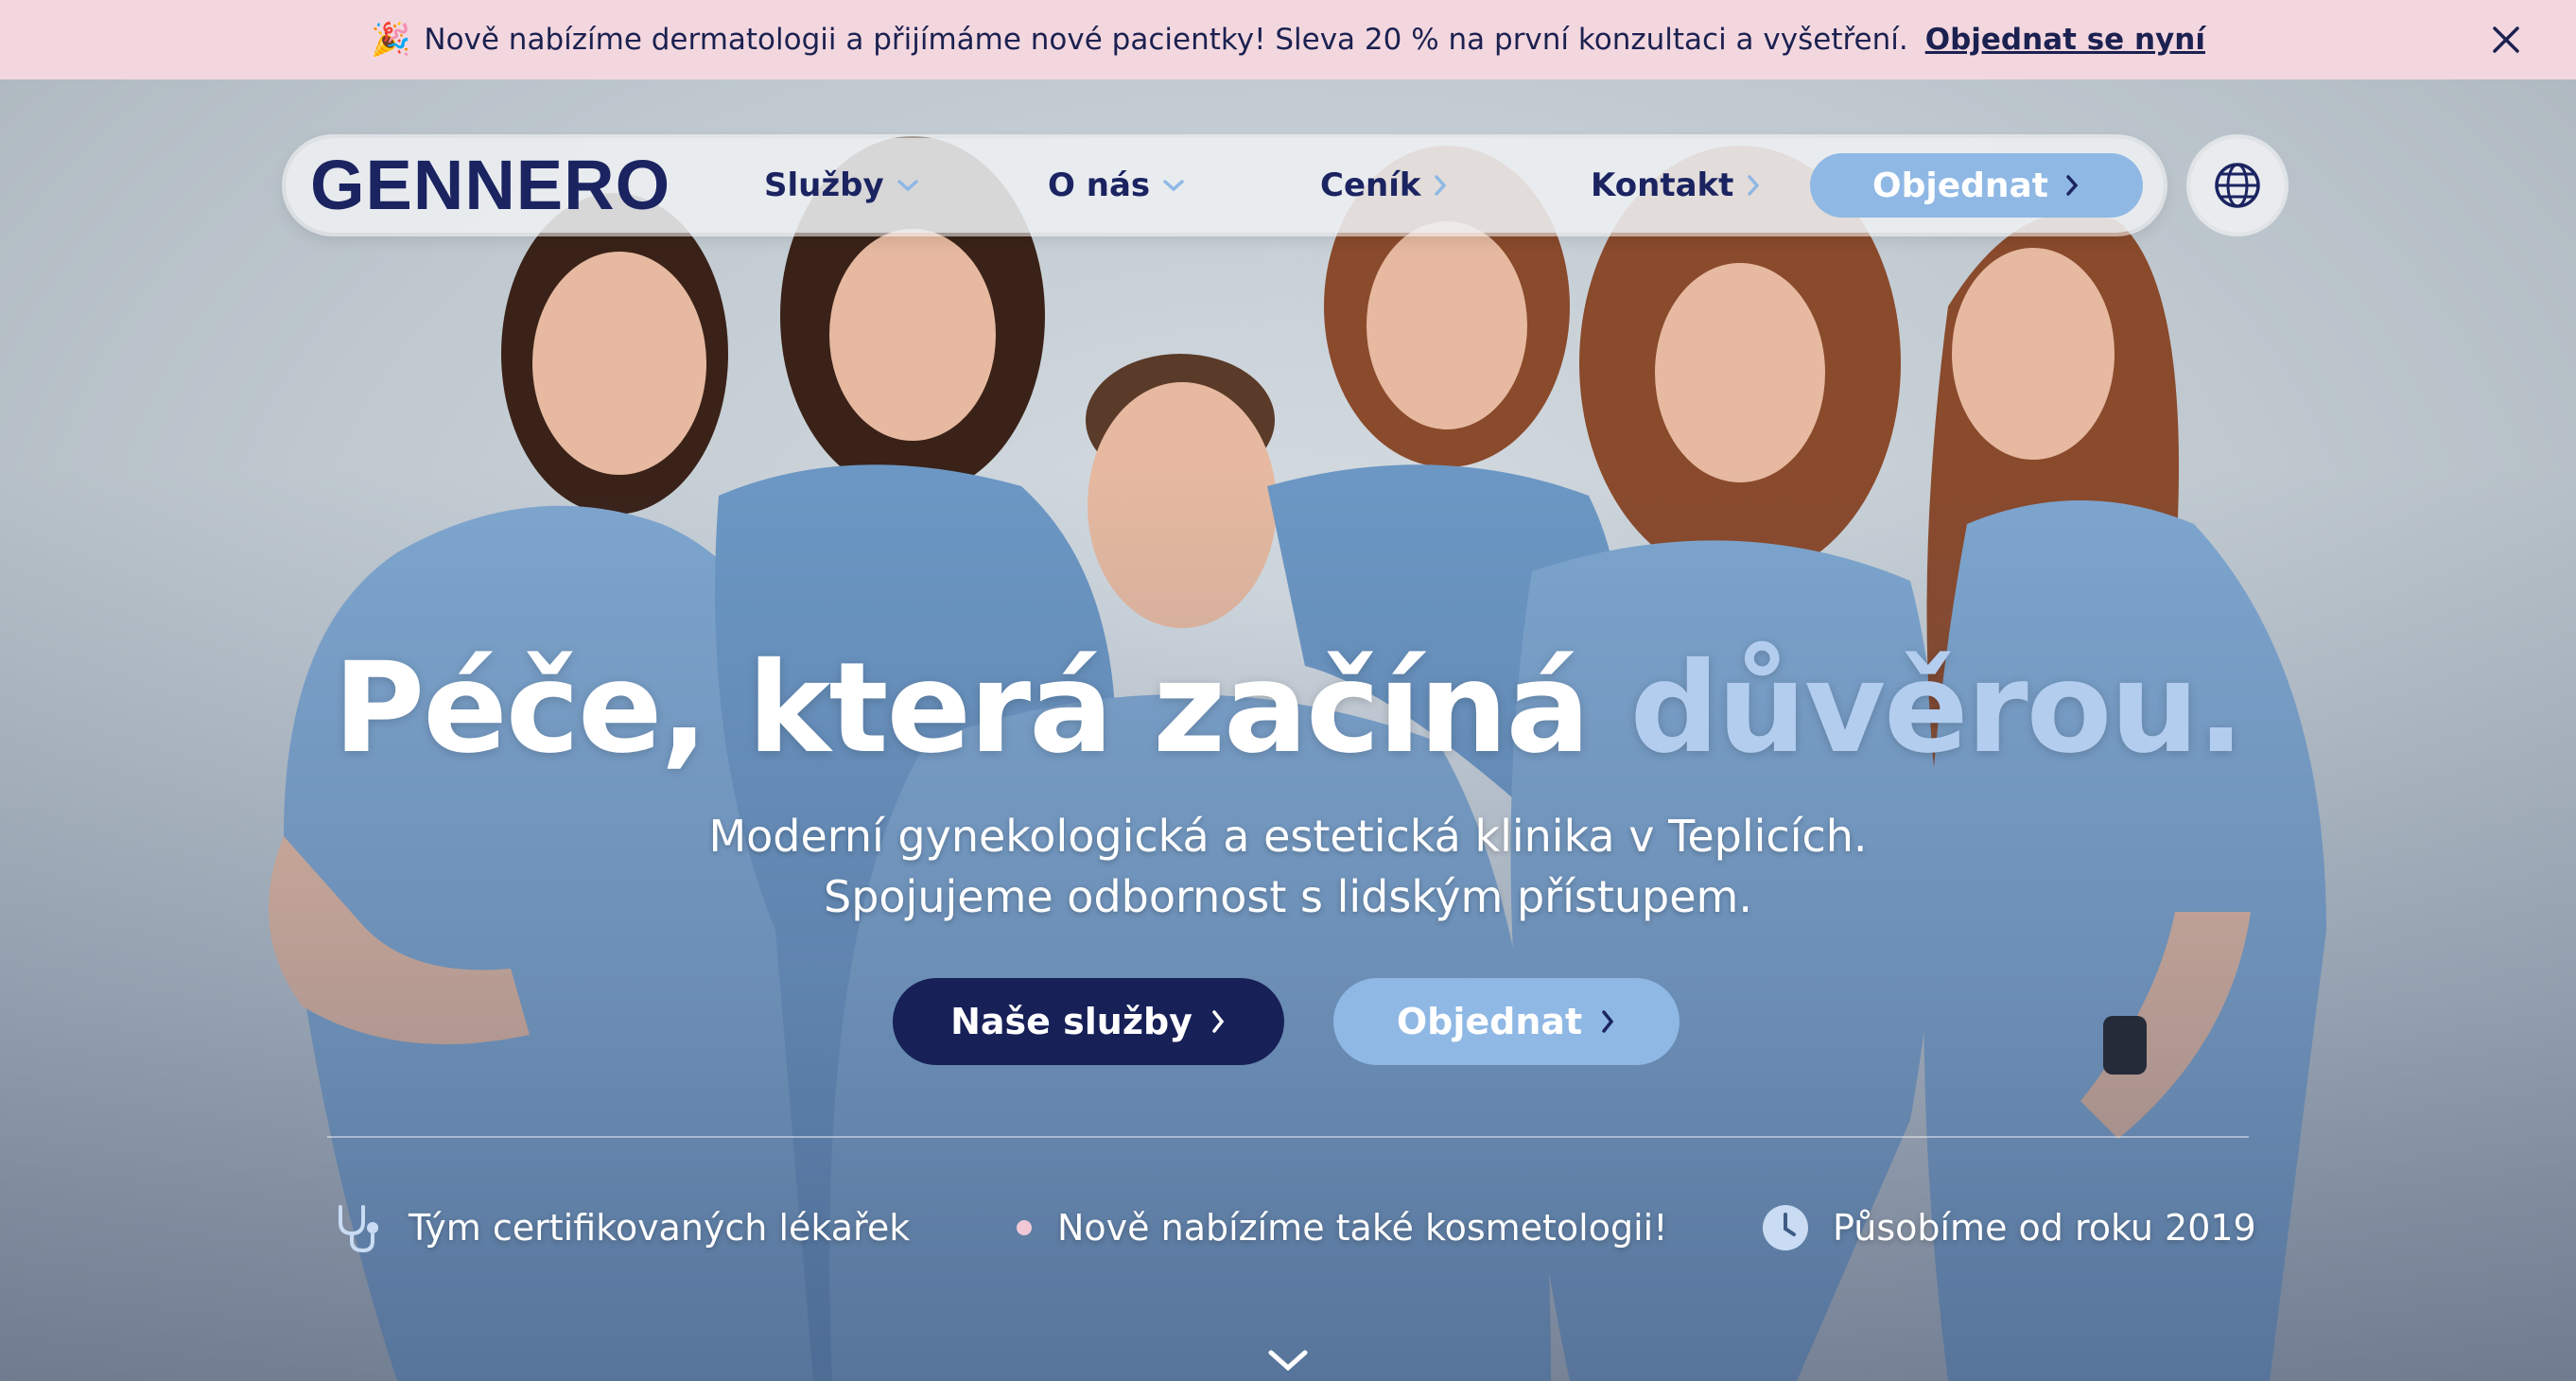 This screenshot has width=2576, height=1381. Describe the element at coordinates (1288, 1361) in the screenshot. I see `scroll-down-icon` at that location.